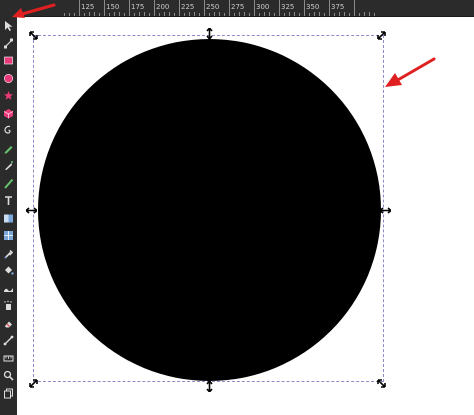  I want to click on tool-pencil, so click(8, 148).